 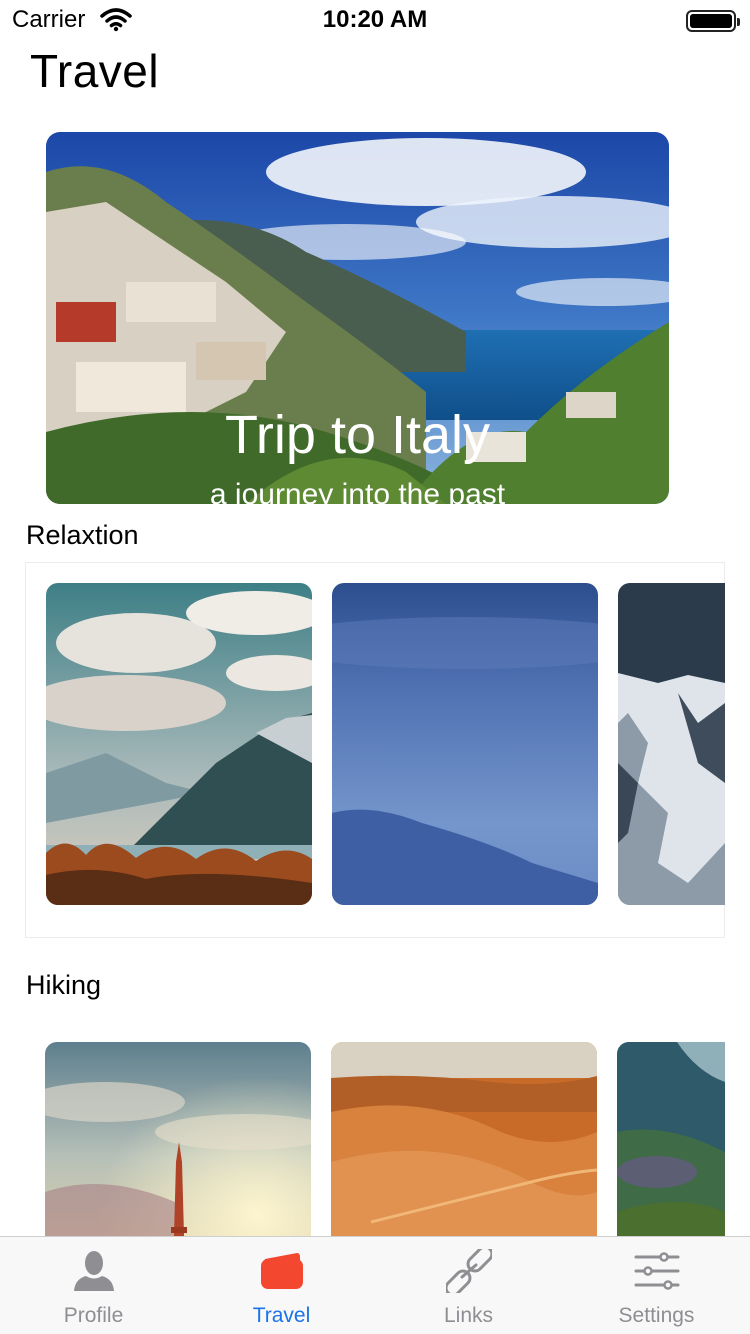 I want to click on page-title: Travel, so click(x=95, y=71).